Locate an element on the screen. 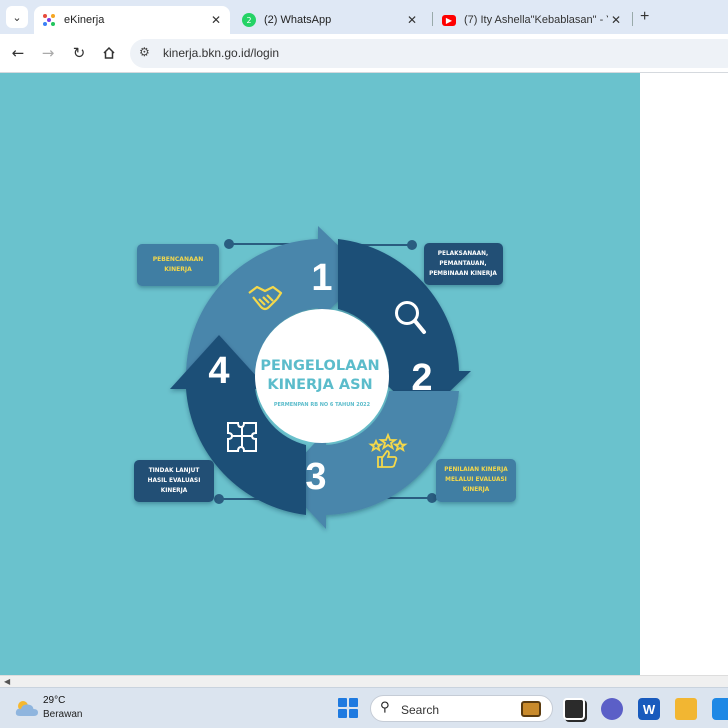  reload-icon: ↻ is located at coordinates (79, 53).